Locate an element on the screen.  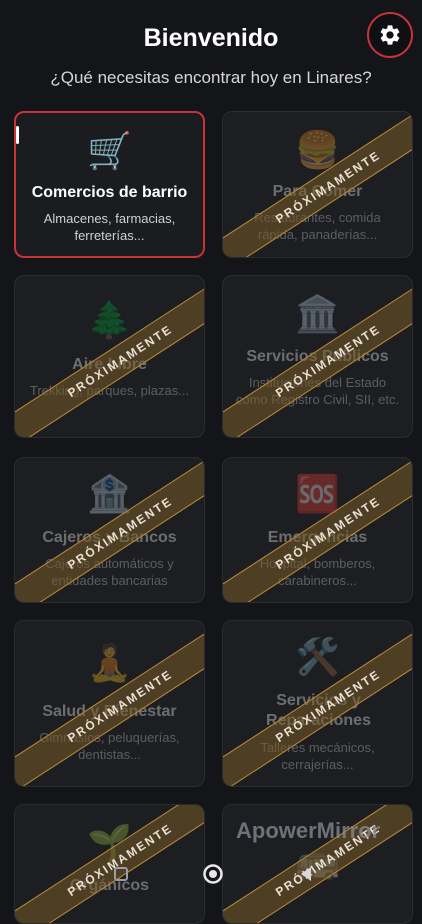
category-name: Comercios de barrio is located at coordinates (109, 192).